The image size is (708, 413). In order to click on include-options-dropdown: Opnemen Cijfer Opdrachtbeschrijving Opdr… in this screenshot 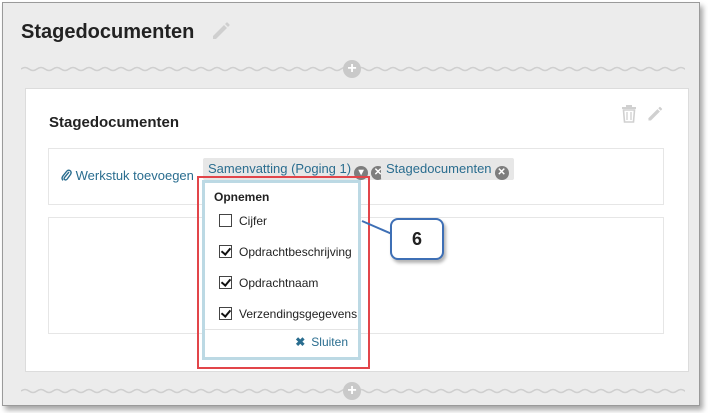, I will do `click(281, 270)`.